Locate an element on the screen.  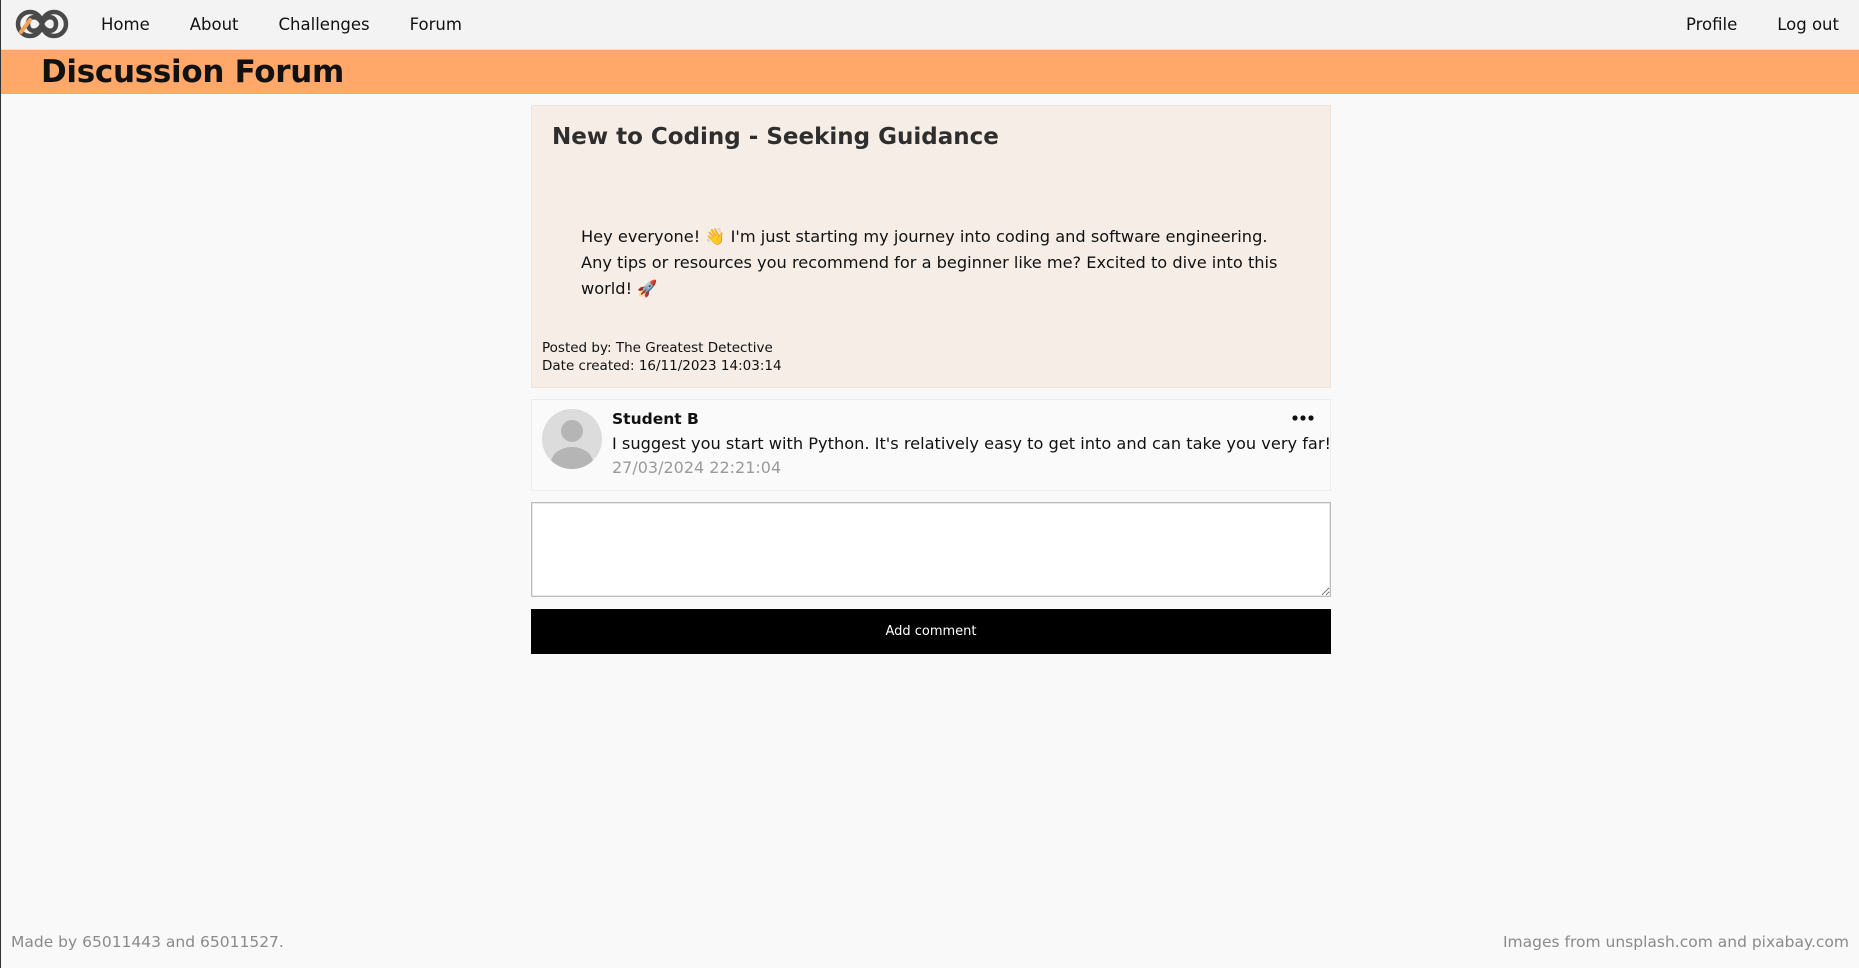
nav-left-links: Home About Challenges Forum is located at coordinates (281, 25).